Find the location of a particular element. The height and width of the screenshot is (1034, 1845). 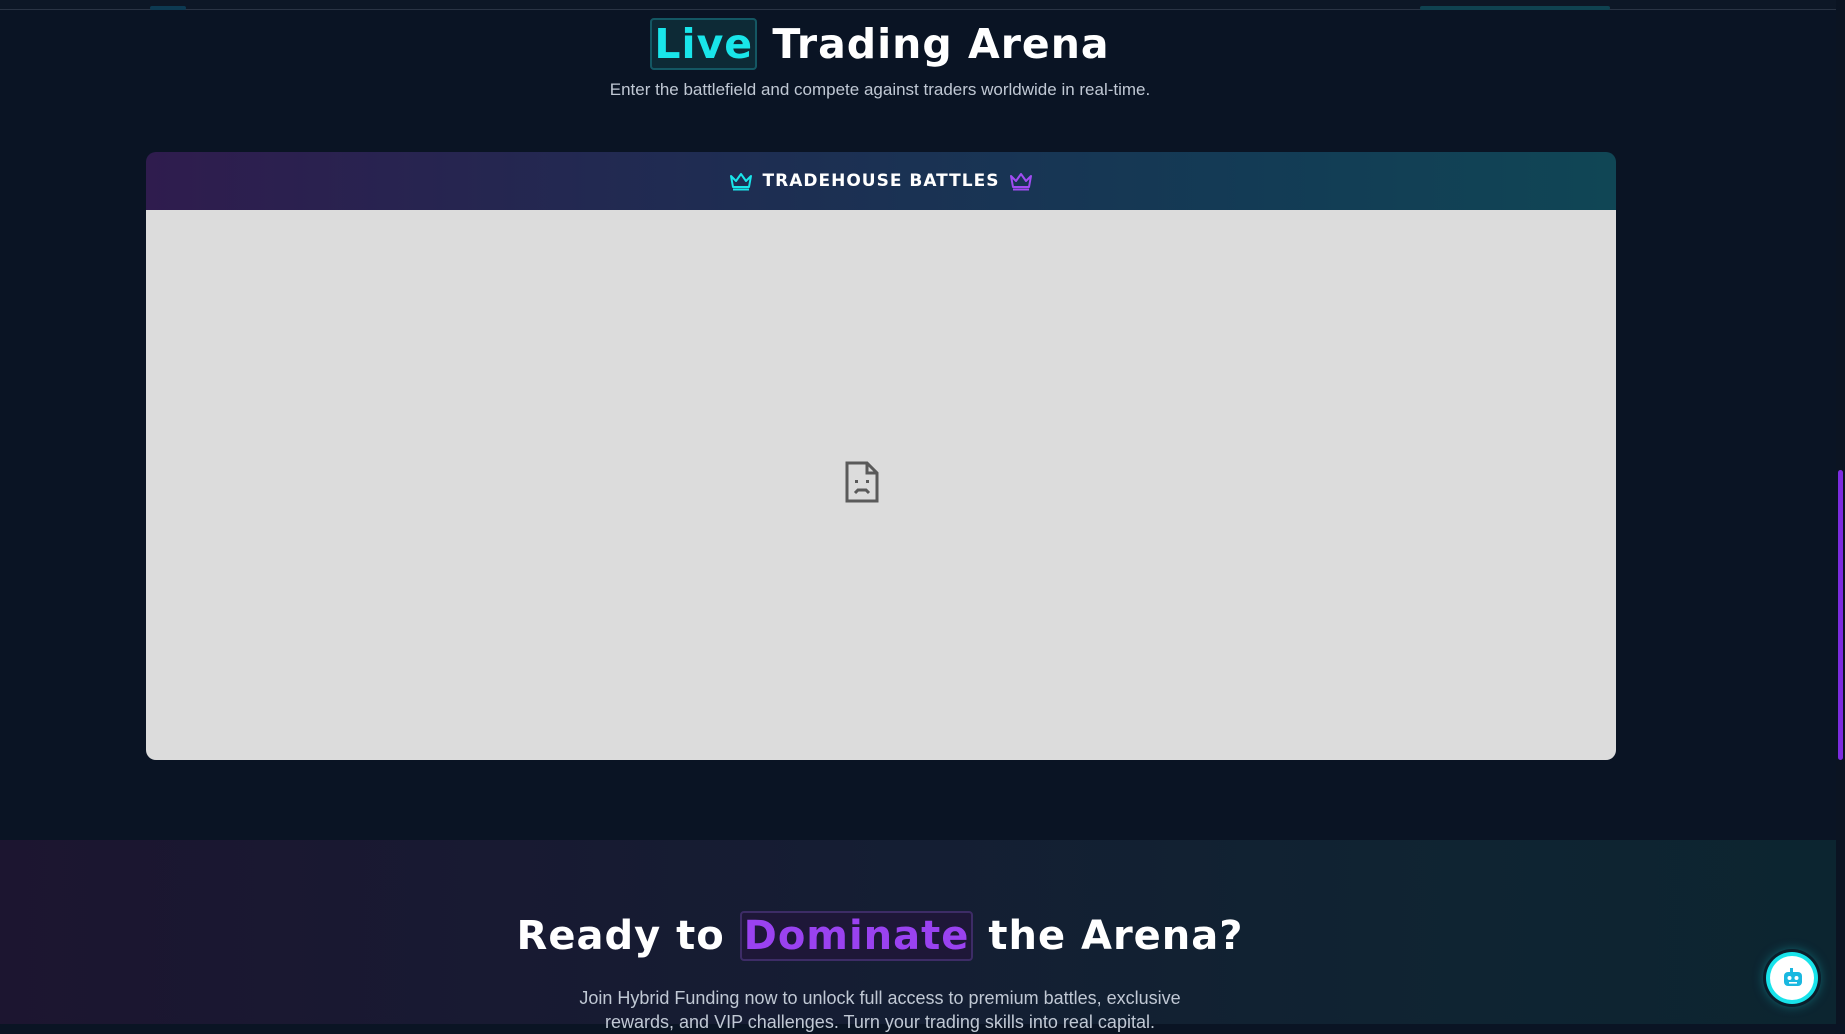

cta-title-highlight: Dominate is located at coordinates (856, 936).